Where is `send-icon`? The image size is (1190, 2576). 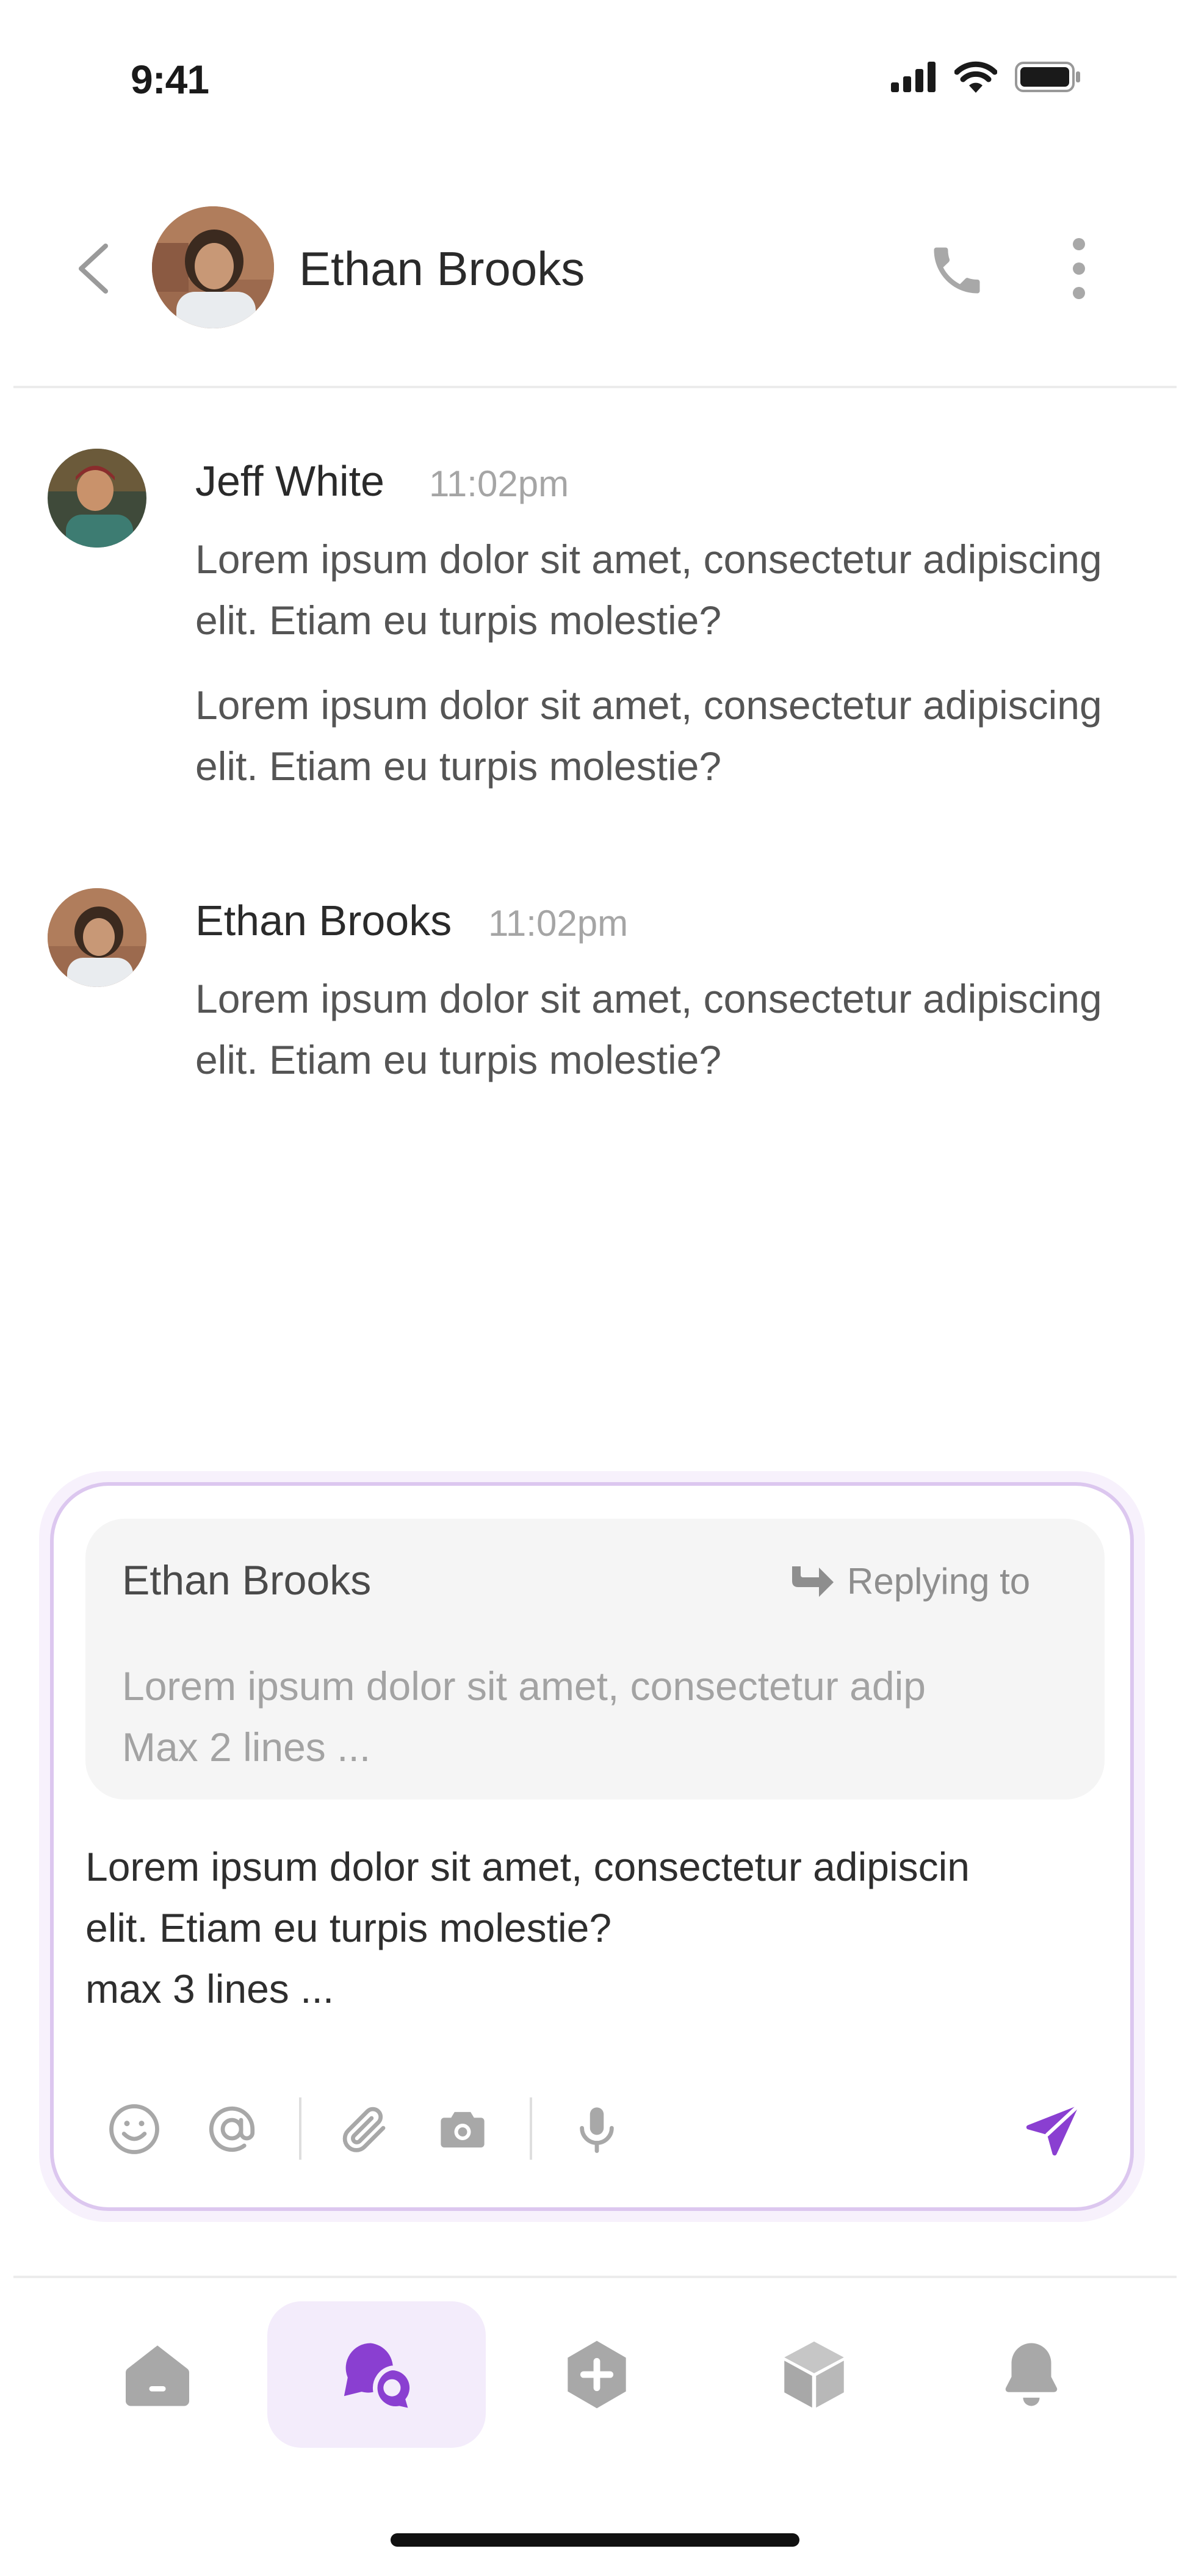
send-icon is located at coordinates (1053, 2129).